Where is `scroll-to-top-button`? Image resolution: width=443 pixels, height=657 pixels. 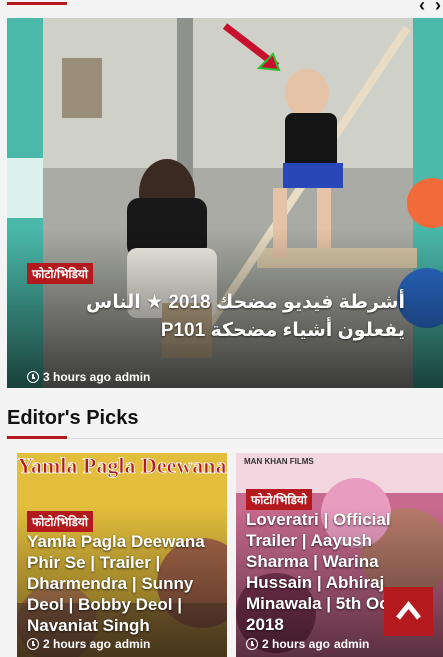
scroll-to-top-button is located at coordinates (408, 611).